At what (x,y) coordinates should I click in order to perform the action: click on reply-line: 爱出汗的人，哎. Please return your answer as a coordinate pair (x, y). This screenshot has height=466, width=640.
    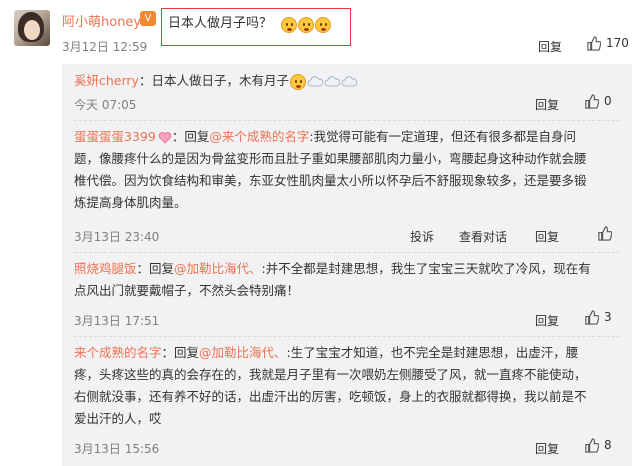
    Looking at the image, I should click on (118, 418).